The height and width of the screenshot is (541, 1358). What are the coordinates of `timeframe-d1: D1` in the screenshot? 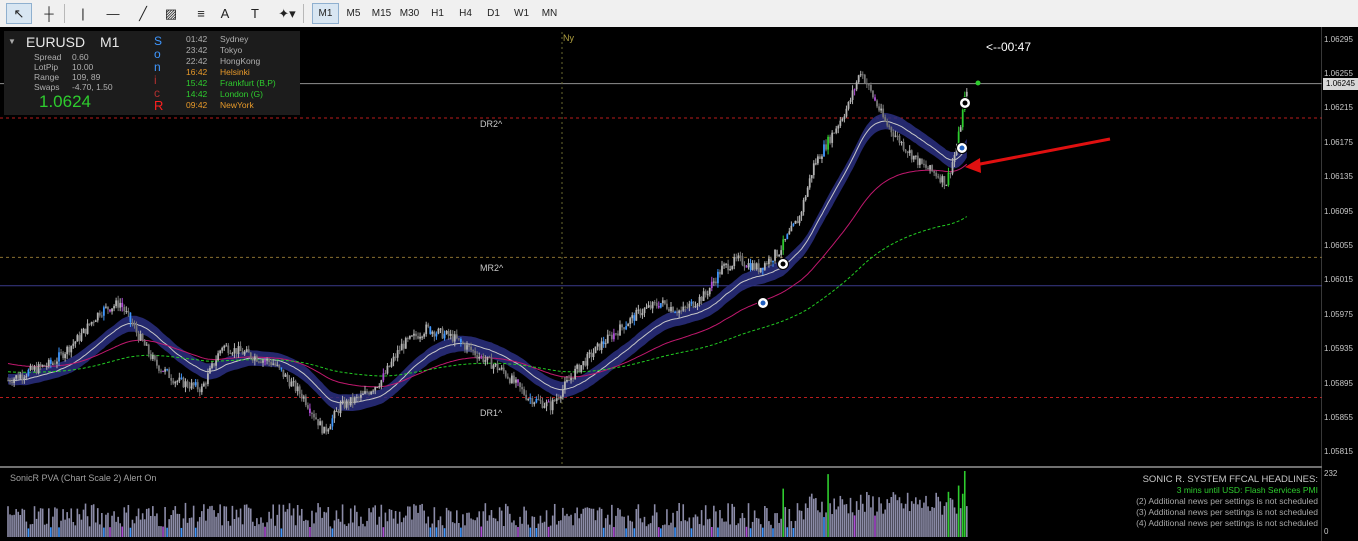 It's located at (493, 13).